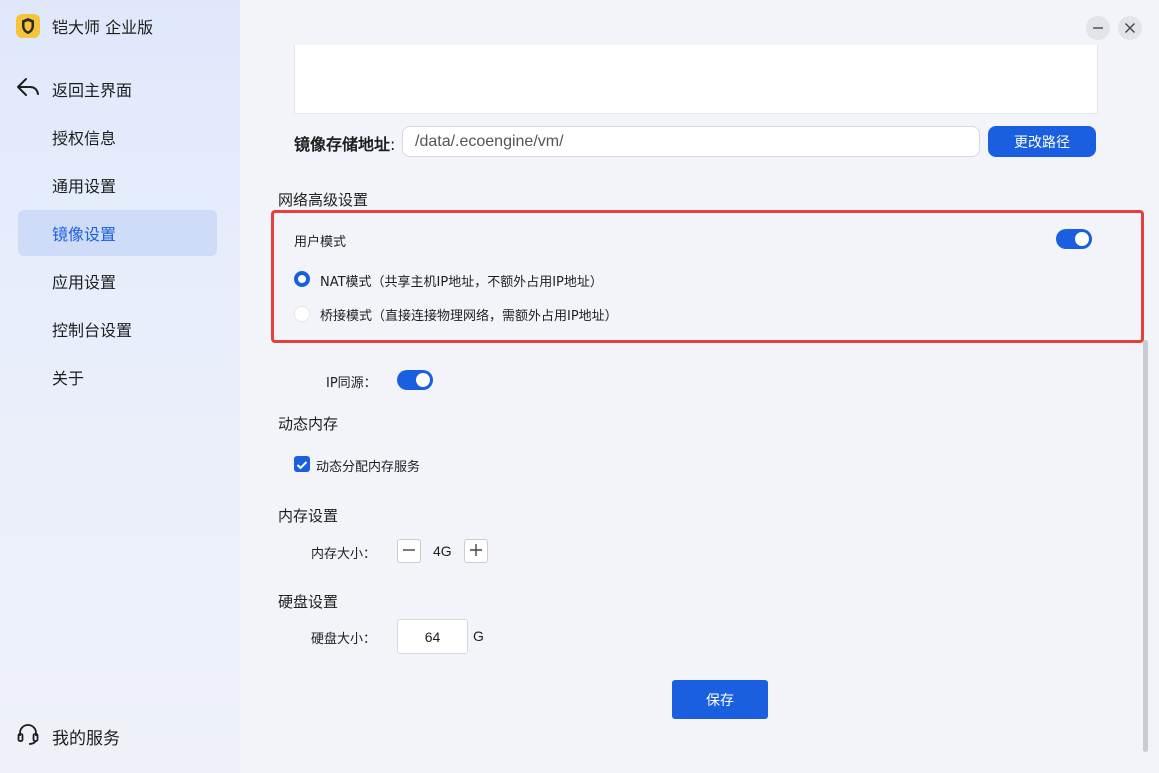 This screenshot has width=1159, height=773. I want to click on disk-size-label: 硬盘大小：, so click(344, 639).